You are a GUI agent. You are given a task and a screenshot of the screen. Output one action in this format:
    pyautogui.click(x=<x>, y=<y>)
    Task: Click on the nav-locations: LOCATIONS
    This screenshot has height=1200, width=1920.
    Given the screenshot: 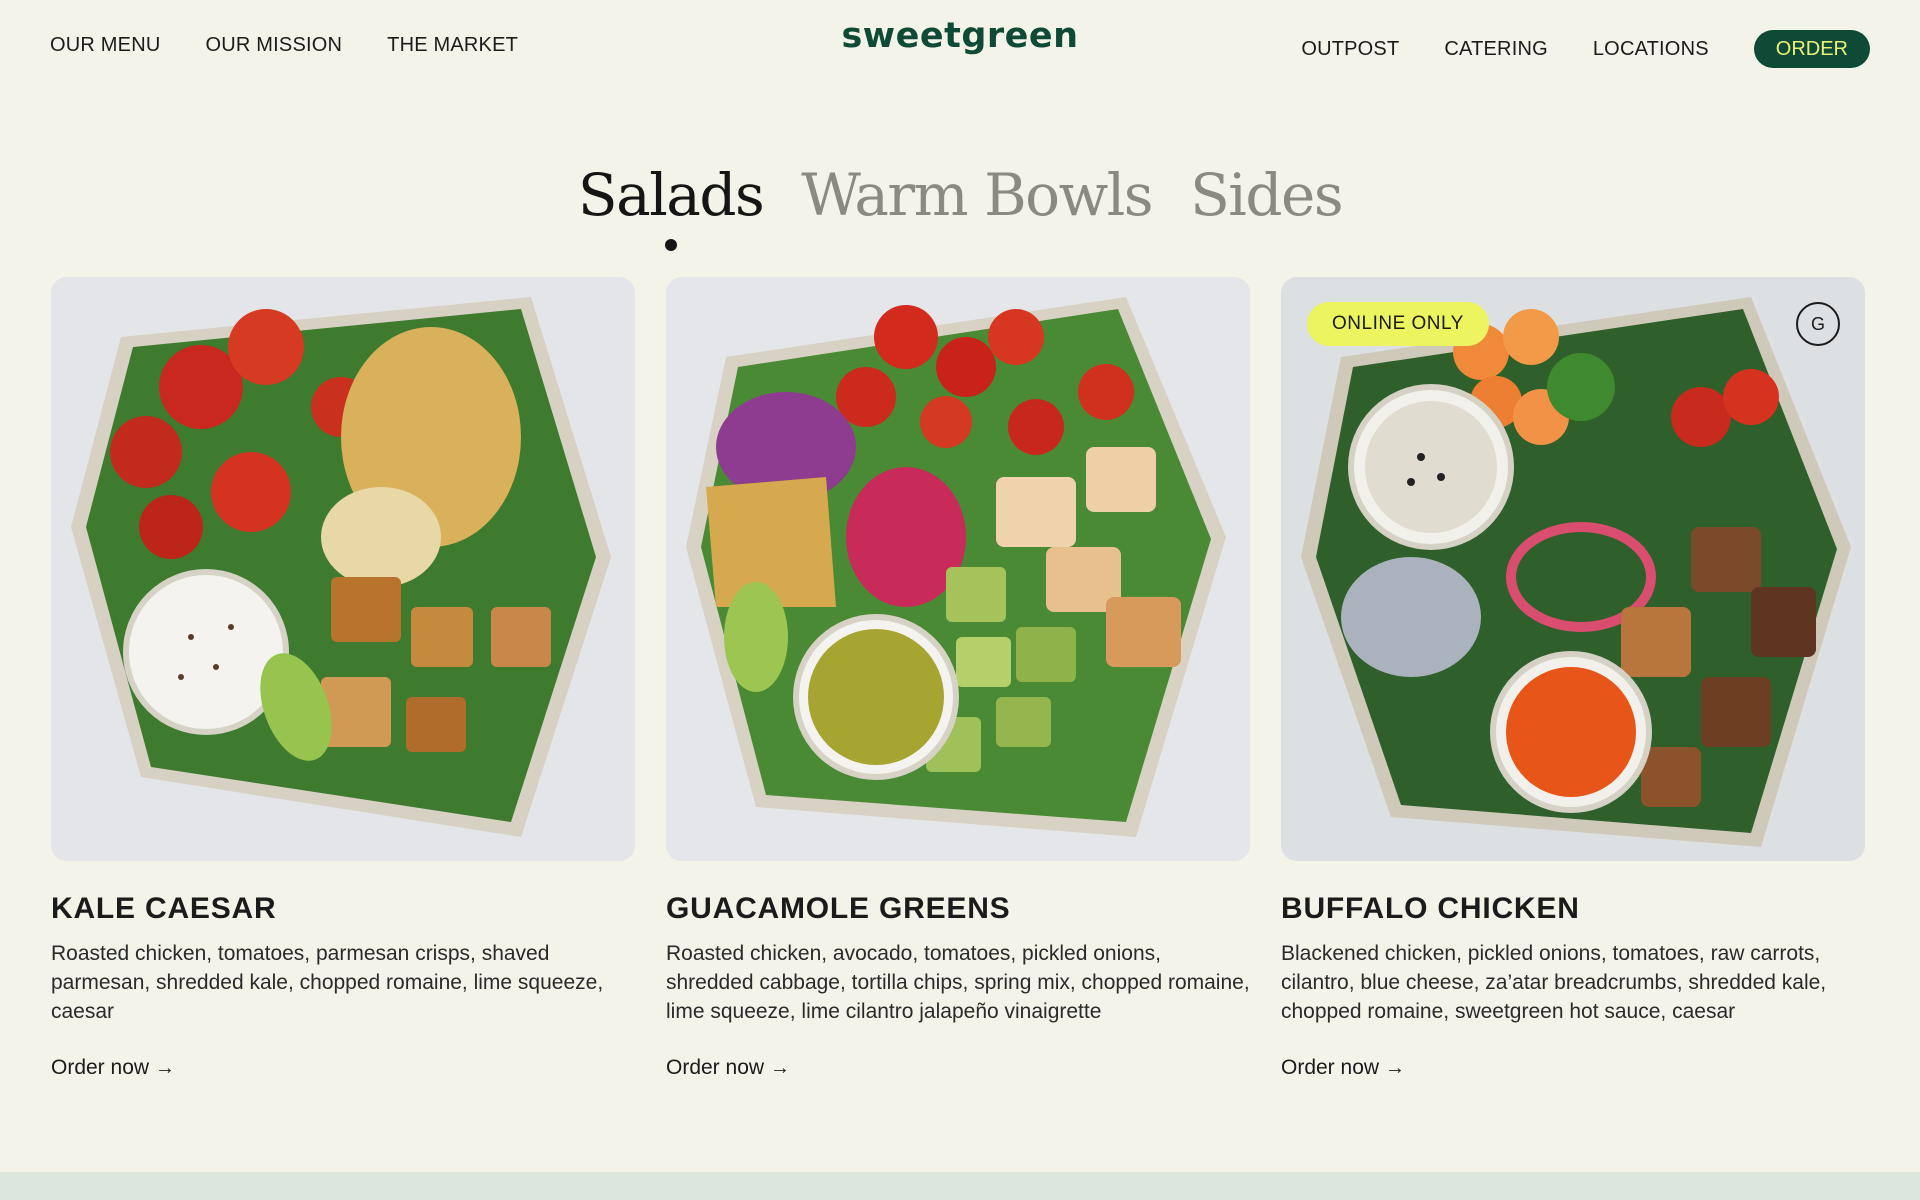 What is the action you would take?
    pyautogui.click(x=1651, y=49)
    